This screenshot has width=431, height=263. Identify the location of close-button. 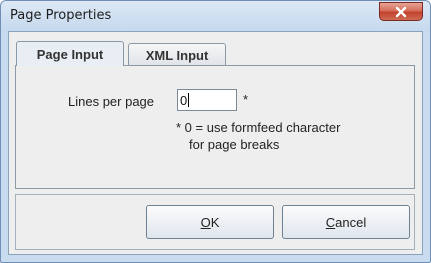
(401, 11).